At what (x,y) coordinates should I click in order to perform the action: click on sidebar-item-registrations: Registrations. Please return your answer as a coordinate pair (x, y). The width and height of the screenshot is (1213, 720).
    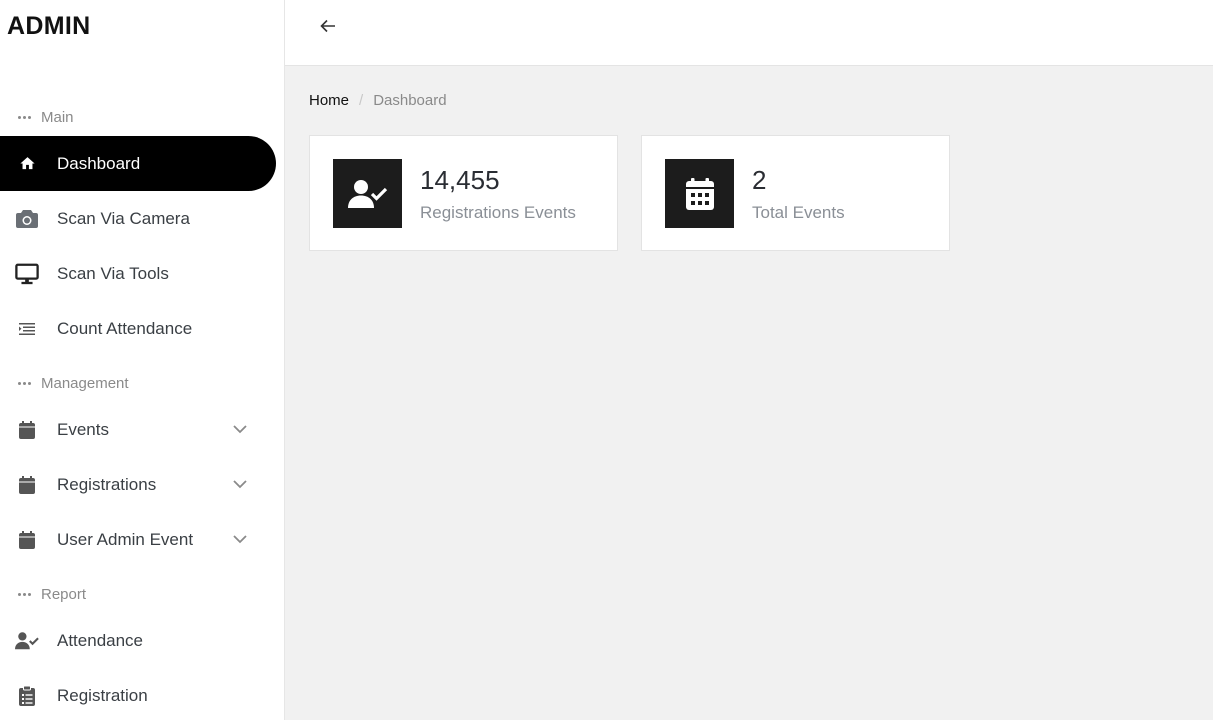
    Looking at the image, I should click on (138, 484).